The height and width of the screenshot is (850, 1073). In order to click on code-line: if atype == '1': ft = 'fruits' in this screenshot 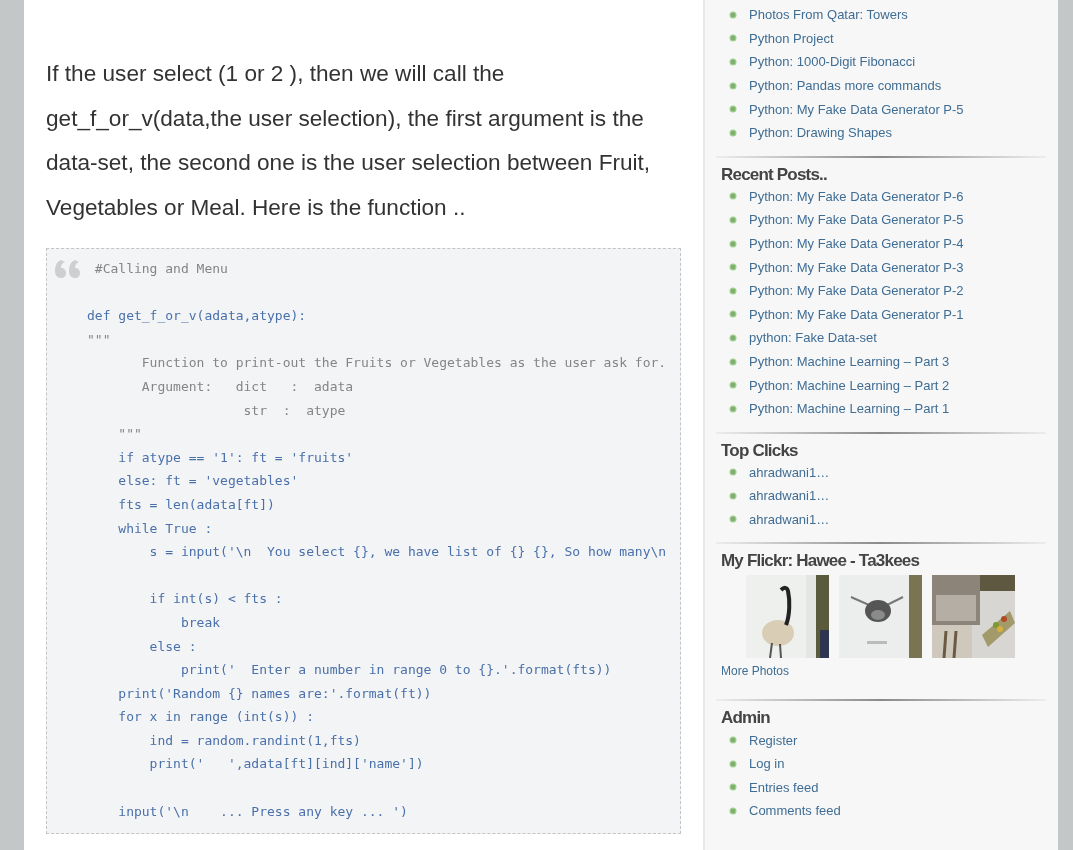, I will do `click(236, 457)`.